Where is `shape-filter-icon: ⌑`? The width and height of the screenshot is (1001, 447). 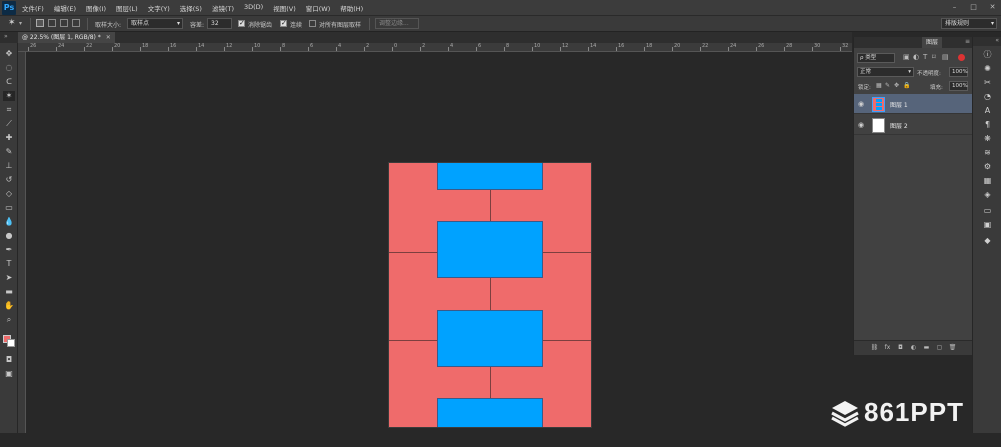 shape-filter-icon: ⌑ is located at coordinates (934, 57).